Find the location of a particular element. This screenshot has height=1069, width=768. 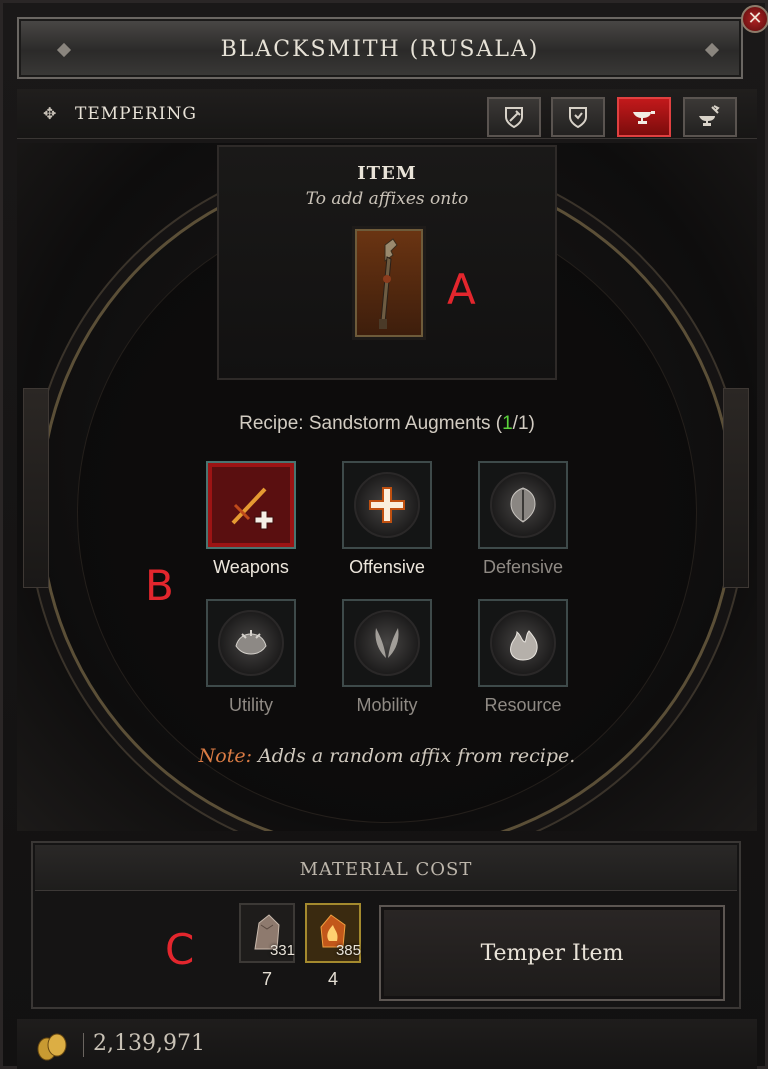

affix-offensive-box is located at coordinates (387, 505).